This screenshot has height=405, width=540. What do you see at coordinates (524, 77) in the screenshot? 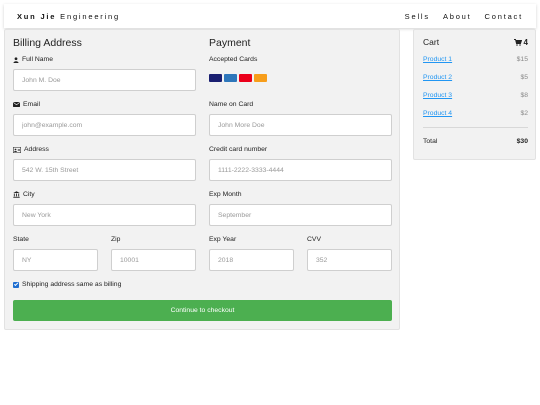
I see `cart-item-price: $5` at bounding box center [524, 77].